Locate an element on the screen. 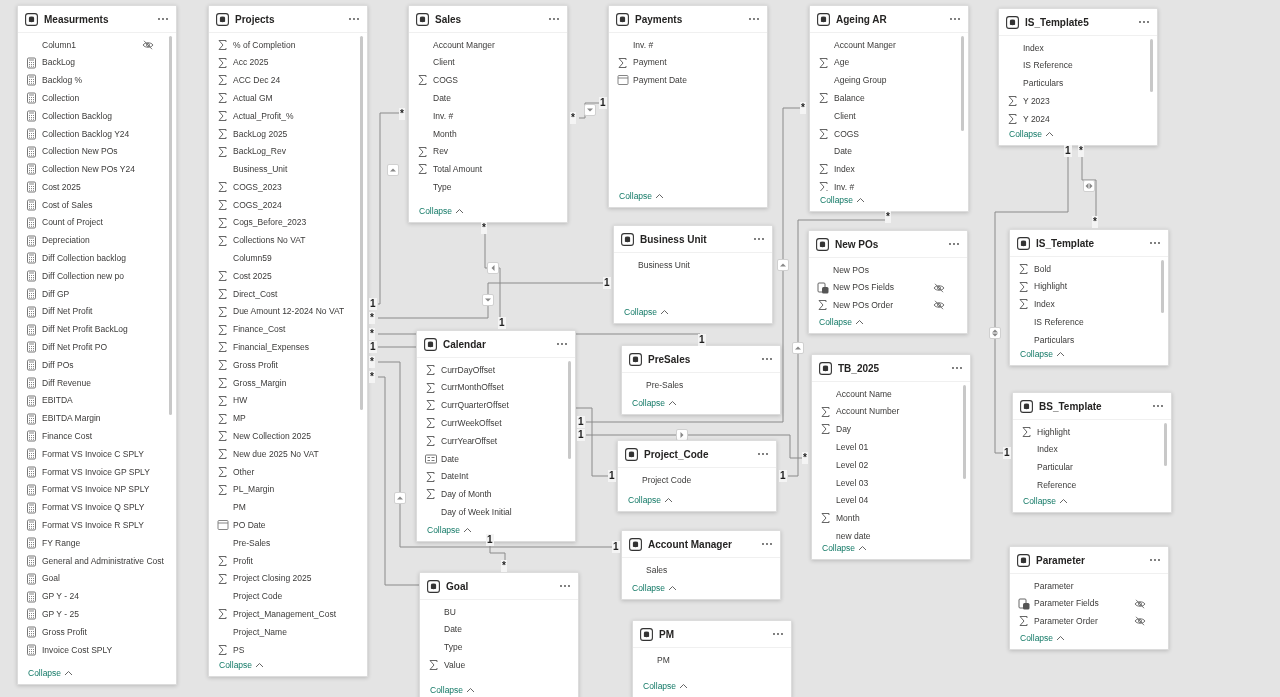 This screenshot has width=1280, height=697. field-name: Collection Backlog is located at coordinates (98, 116).